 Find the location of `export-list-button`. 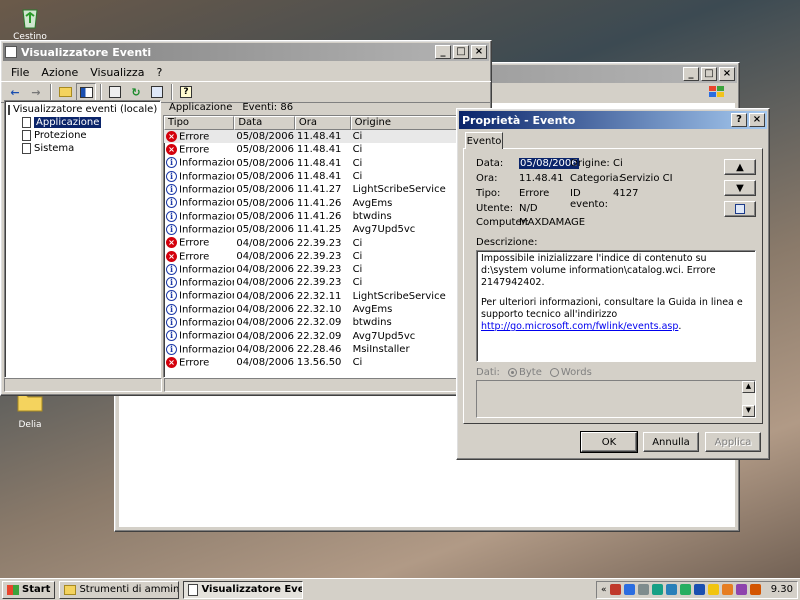

export-list-button is located at coordinates (157, 92).